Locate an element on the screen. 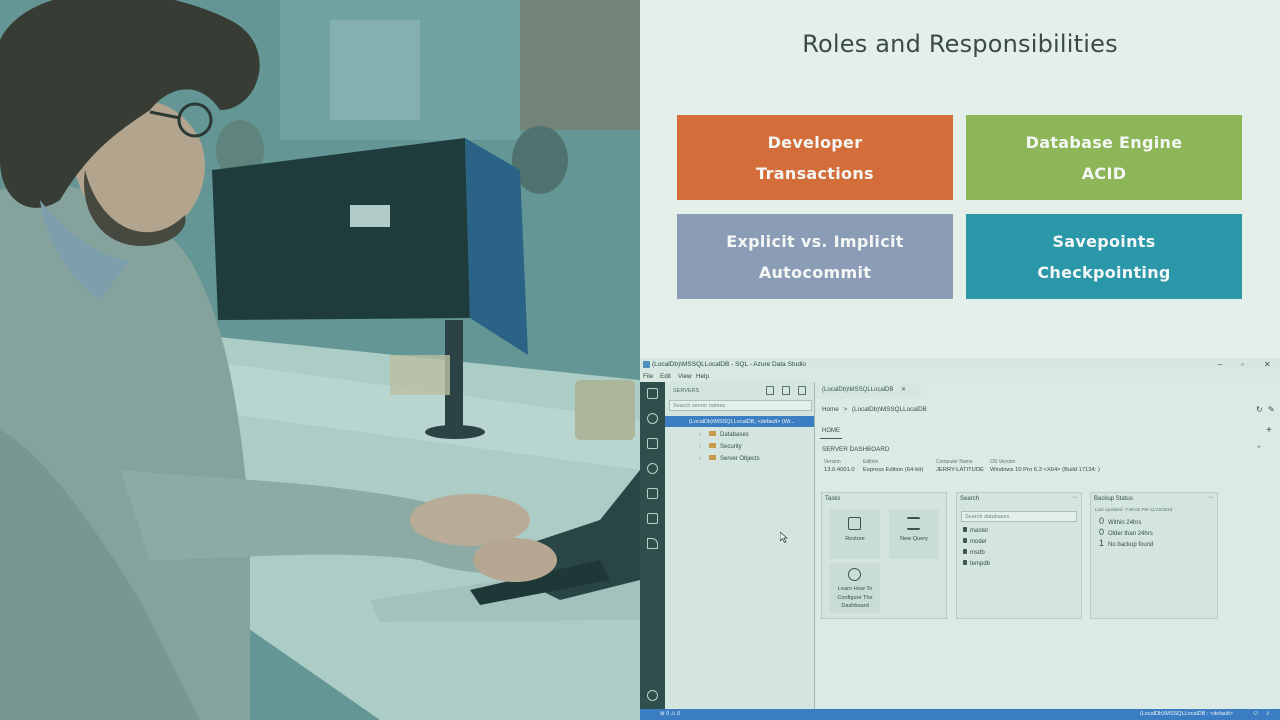  server-search-input: Search server names is located at coordinates (740, 405).